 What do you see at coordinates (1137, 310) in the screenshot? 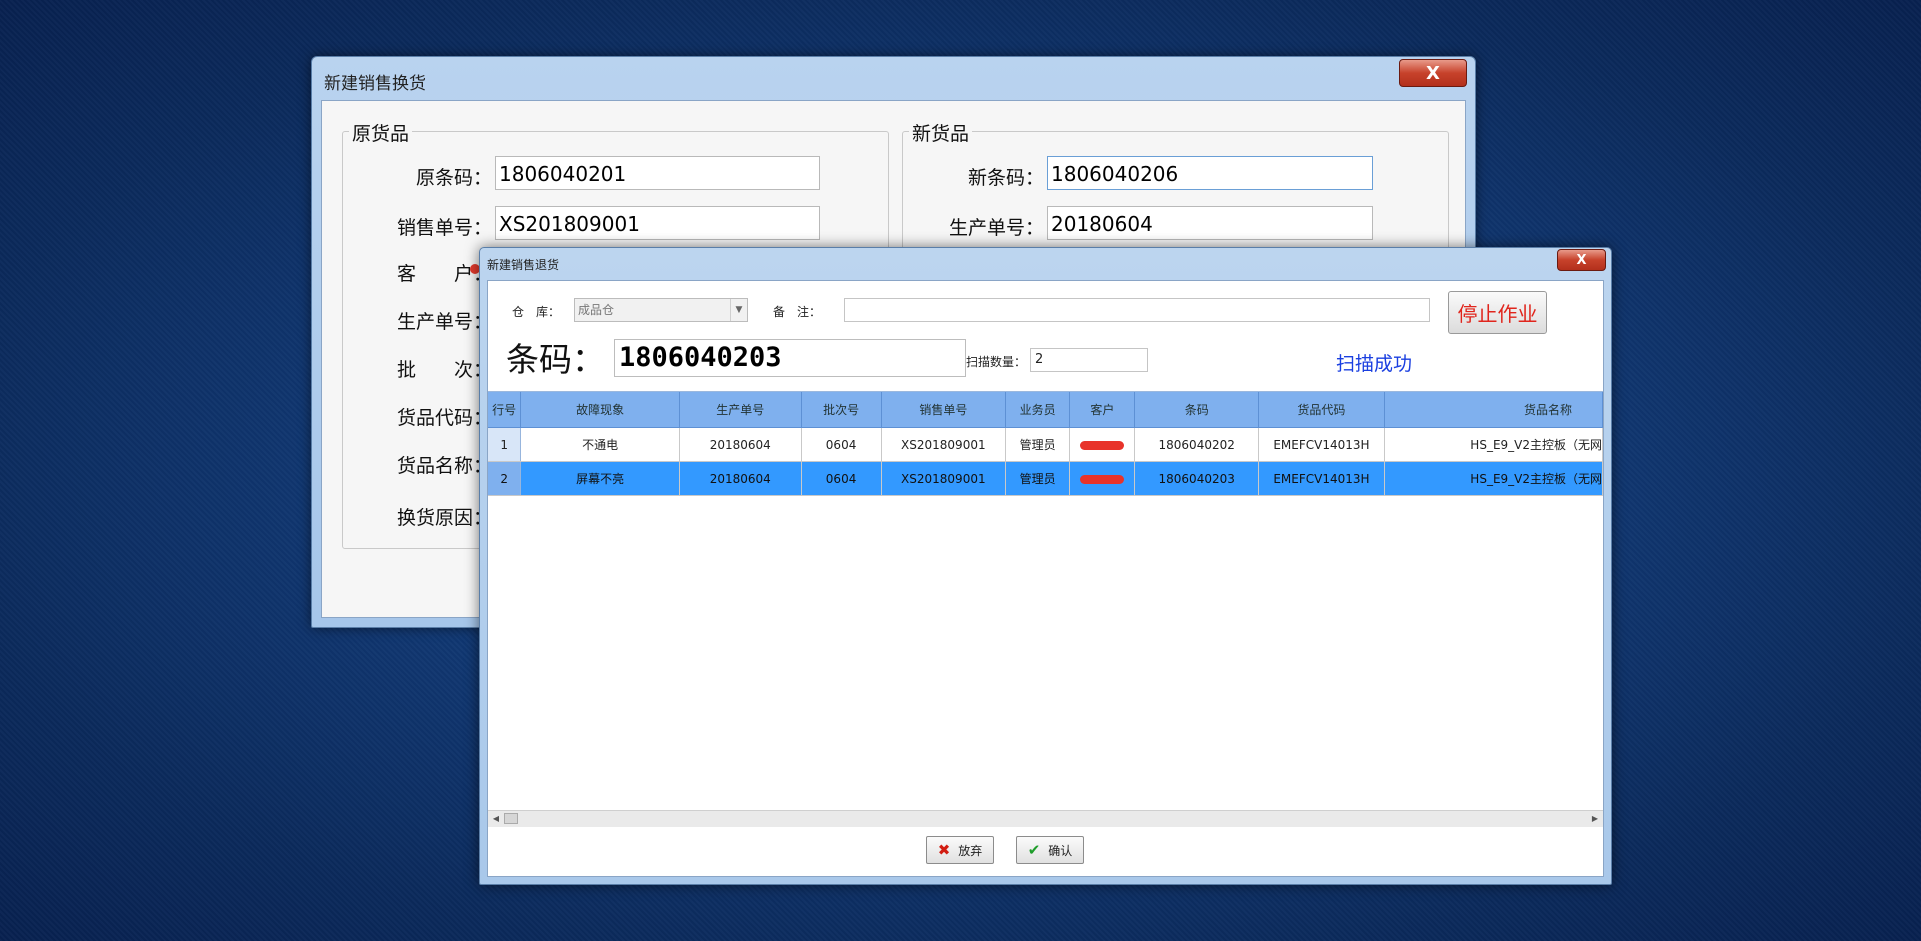
I see `note-input` at bounding box center [1137, 310].